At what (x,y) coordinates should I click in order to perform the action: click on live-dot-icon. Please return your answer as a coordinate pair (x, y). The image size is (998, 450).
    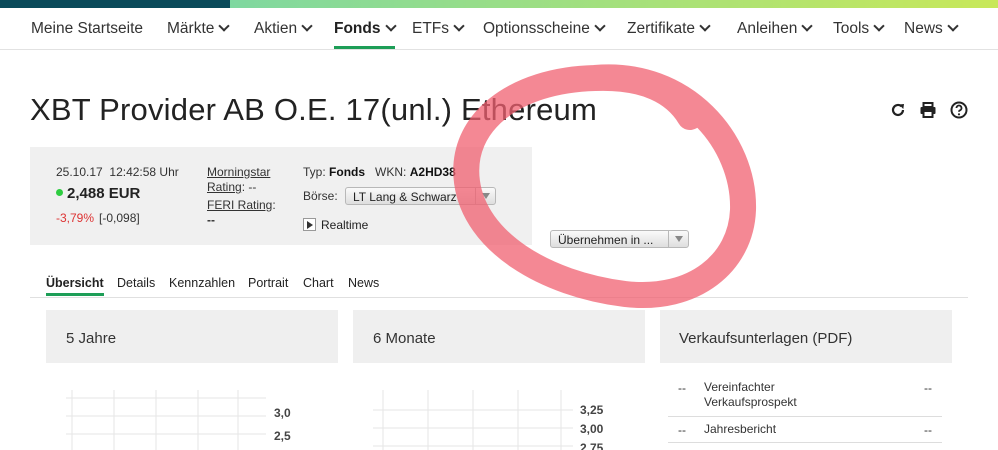
    Looking at the image, I should click on (59, 192).